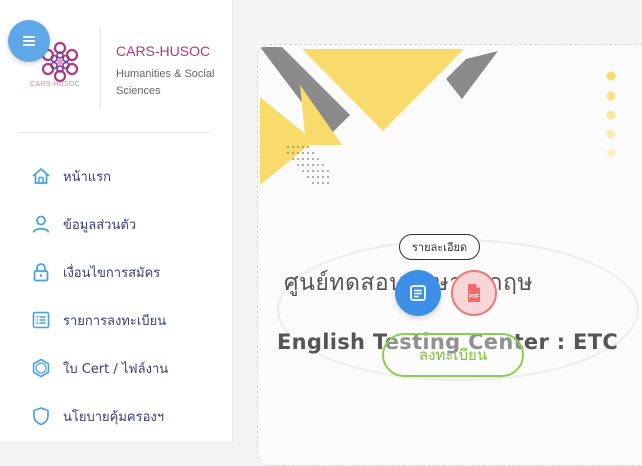 This screenshot has height=466, width=642. What do you see at coordinates (55, 84) in the screenshot?
I see `logo-subtext: CARS-HUSOC` at bounding box center [55, 84].